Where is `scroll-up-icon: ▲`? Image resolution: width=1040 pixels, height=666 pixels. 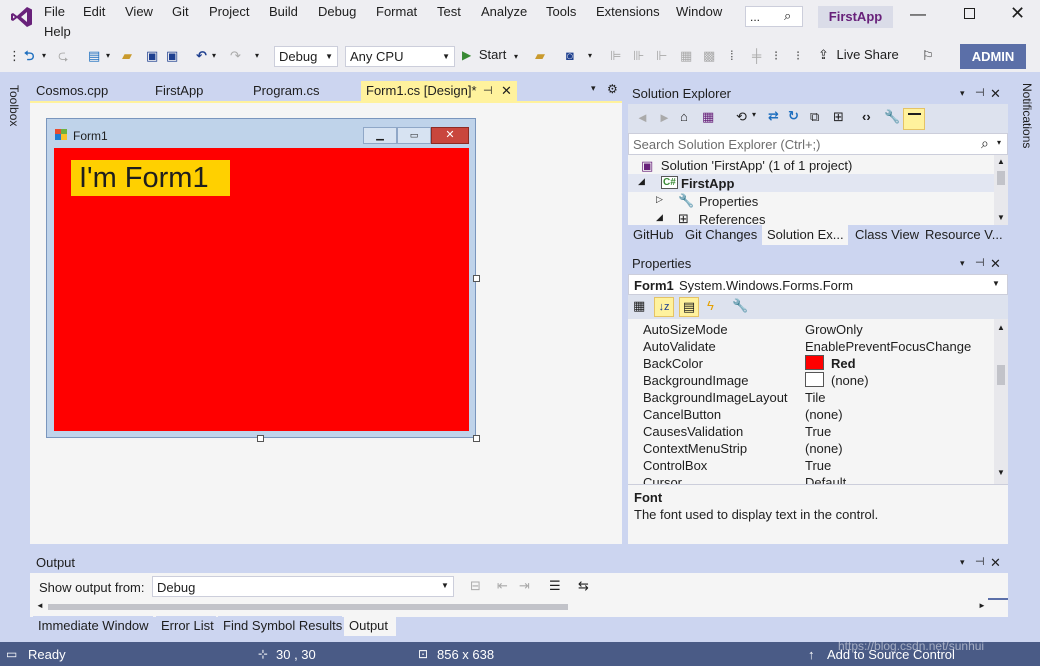 scroll-up-icon: ▲ is located at coordinates (1001, 327).